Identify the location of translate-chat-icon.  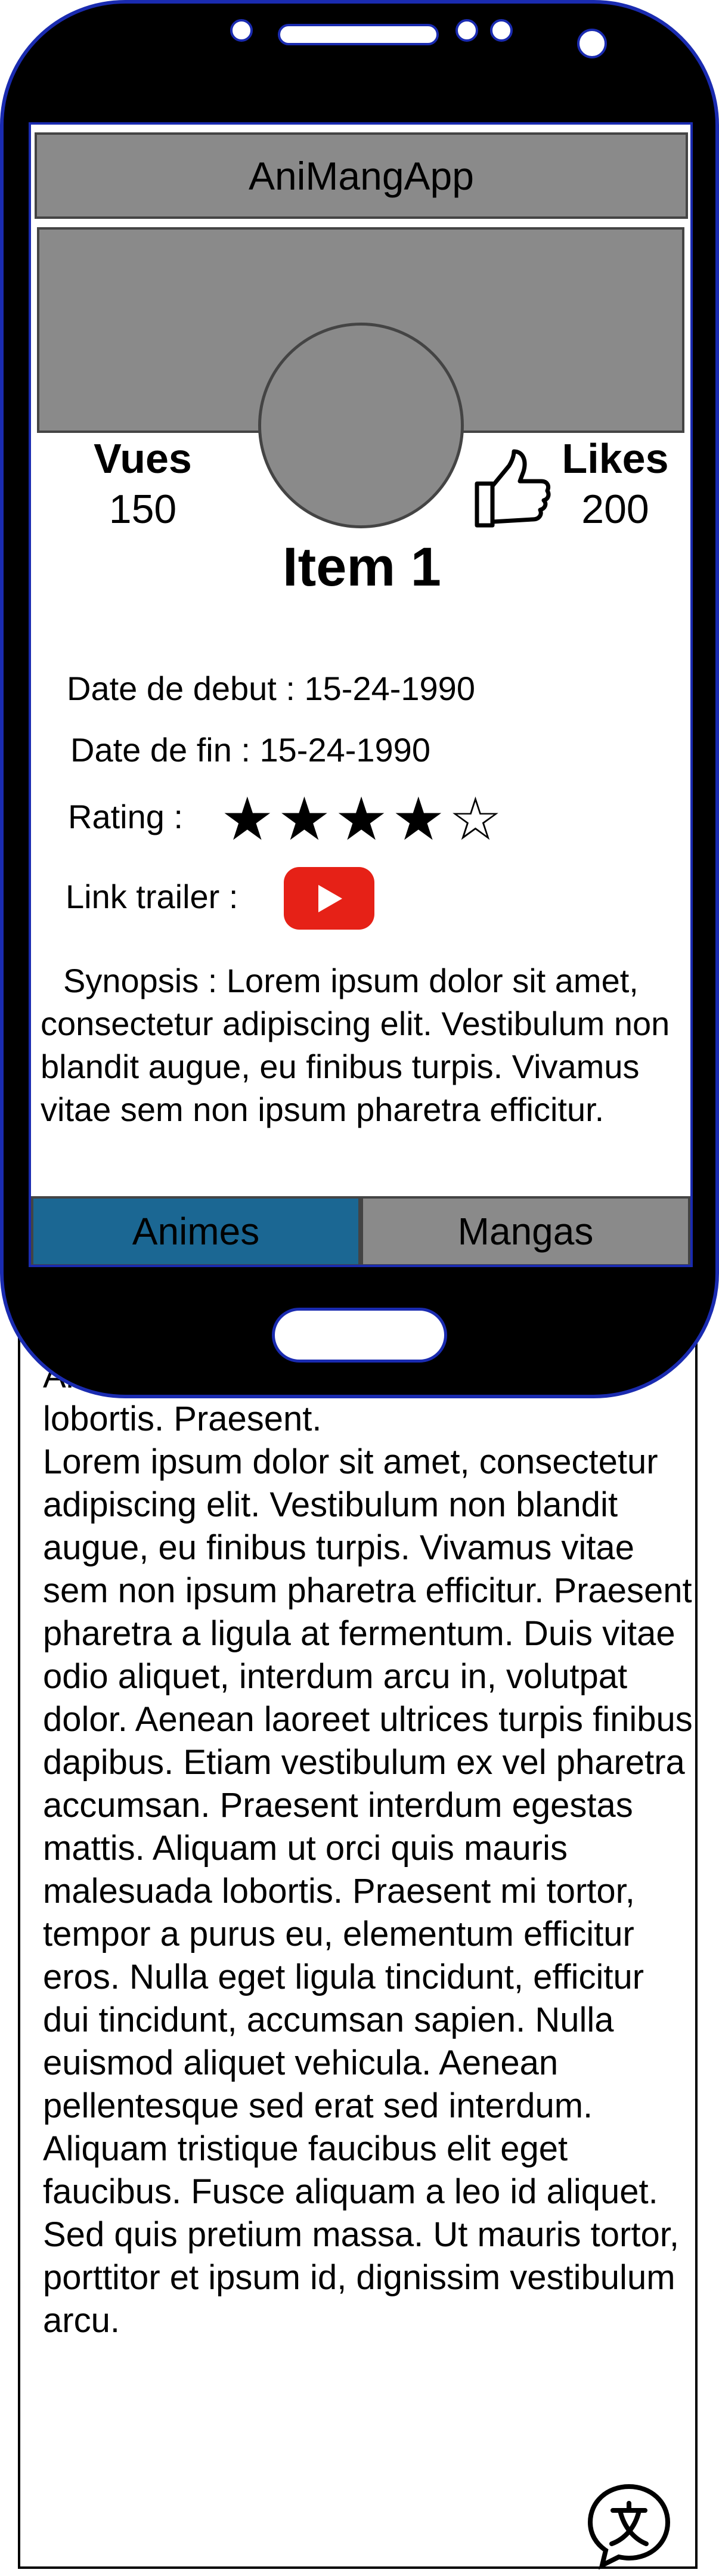
(629, 2526).